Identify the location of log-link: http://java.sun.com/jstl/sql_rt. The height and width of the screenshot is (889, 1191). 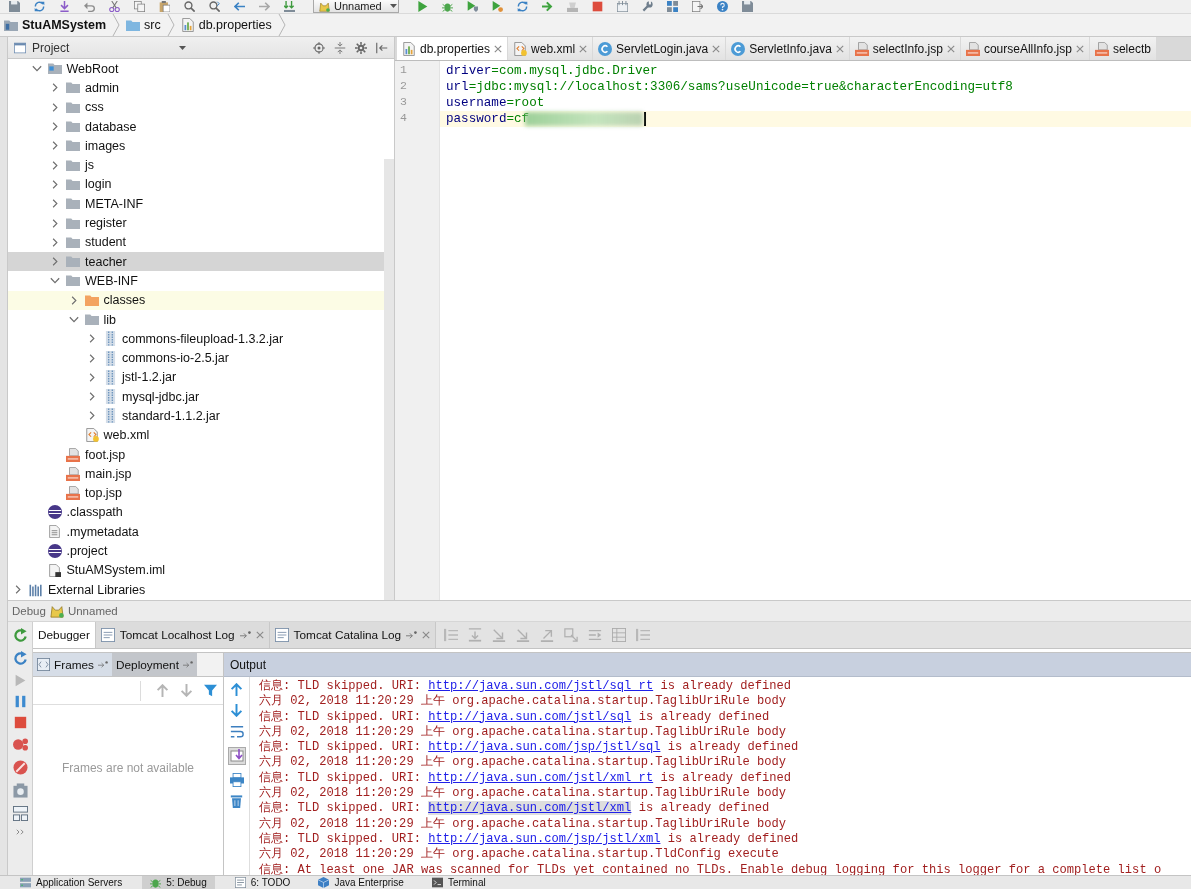
(541, 686).